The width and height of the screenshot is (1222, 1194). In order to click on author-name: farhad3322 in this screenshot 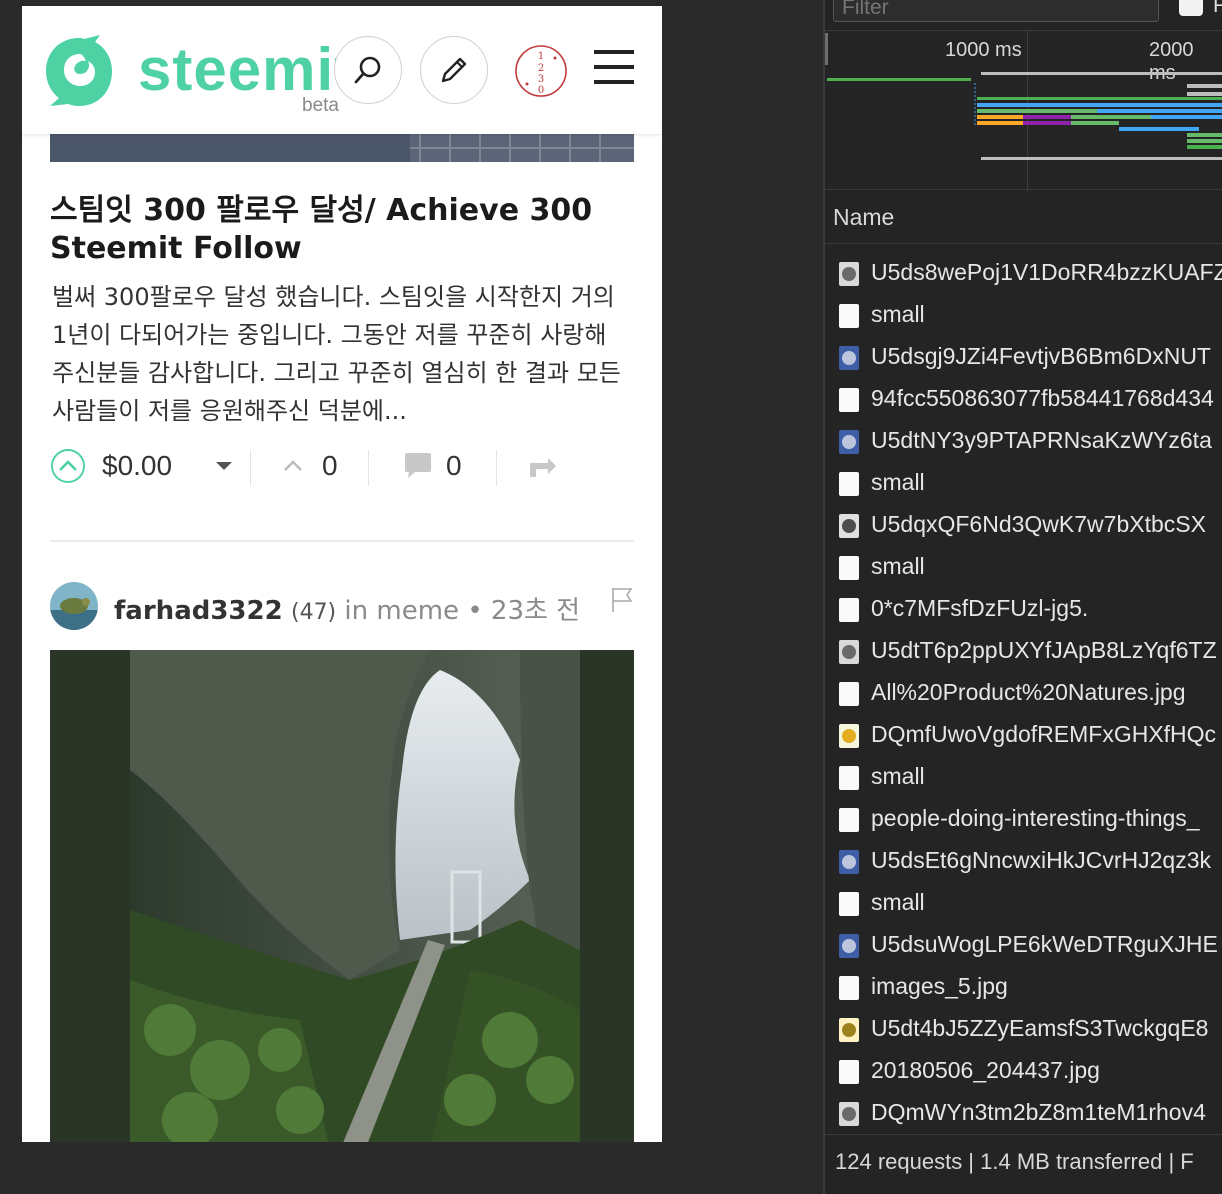, I will do `click(198, 611)`.